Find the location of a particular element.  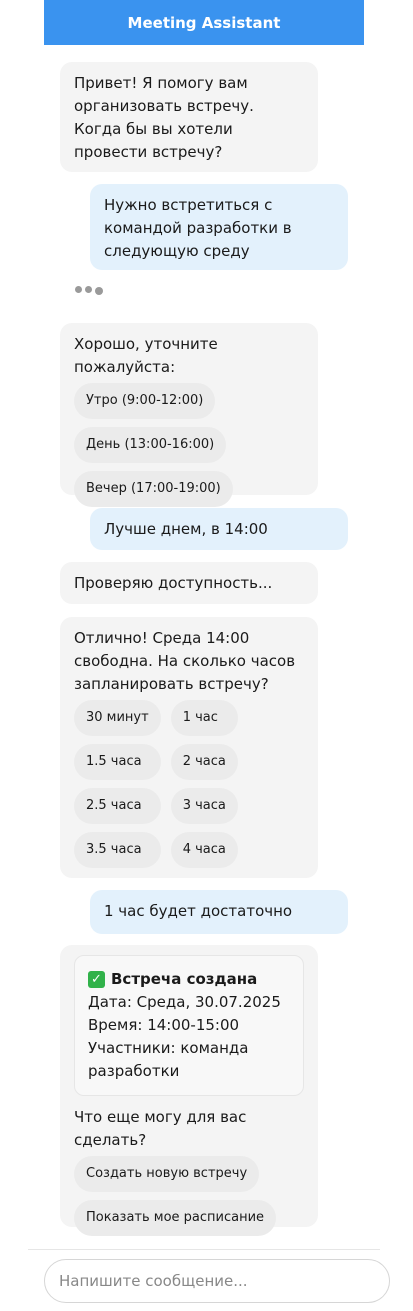

message-text: Лучше днем, в 14:00 is located at coordinates (186, 529).